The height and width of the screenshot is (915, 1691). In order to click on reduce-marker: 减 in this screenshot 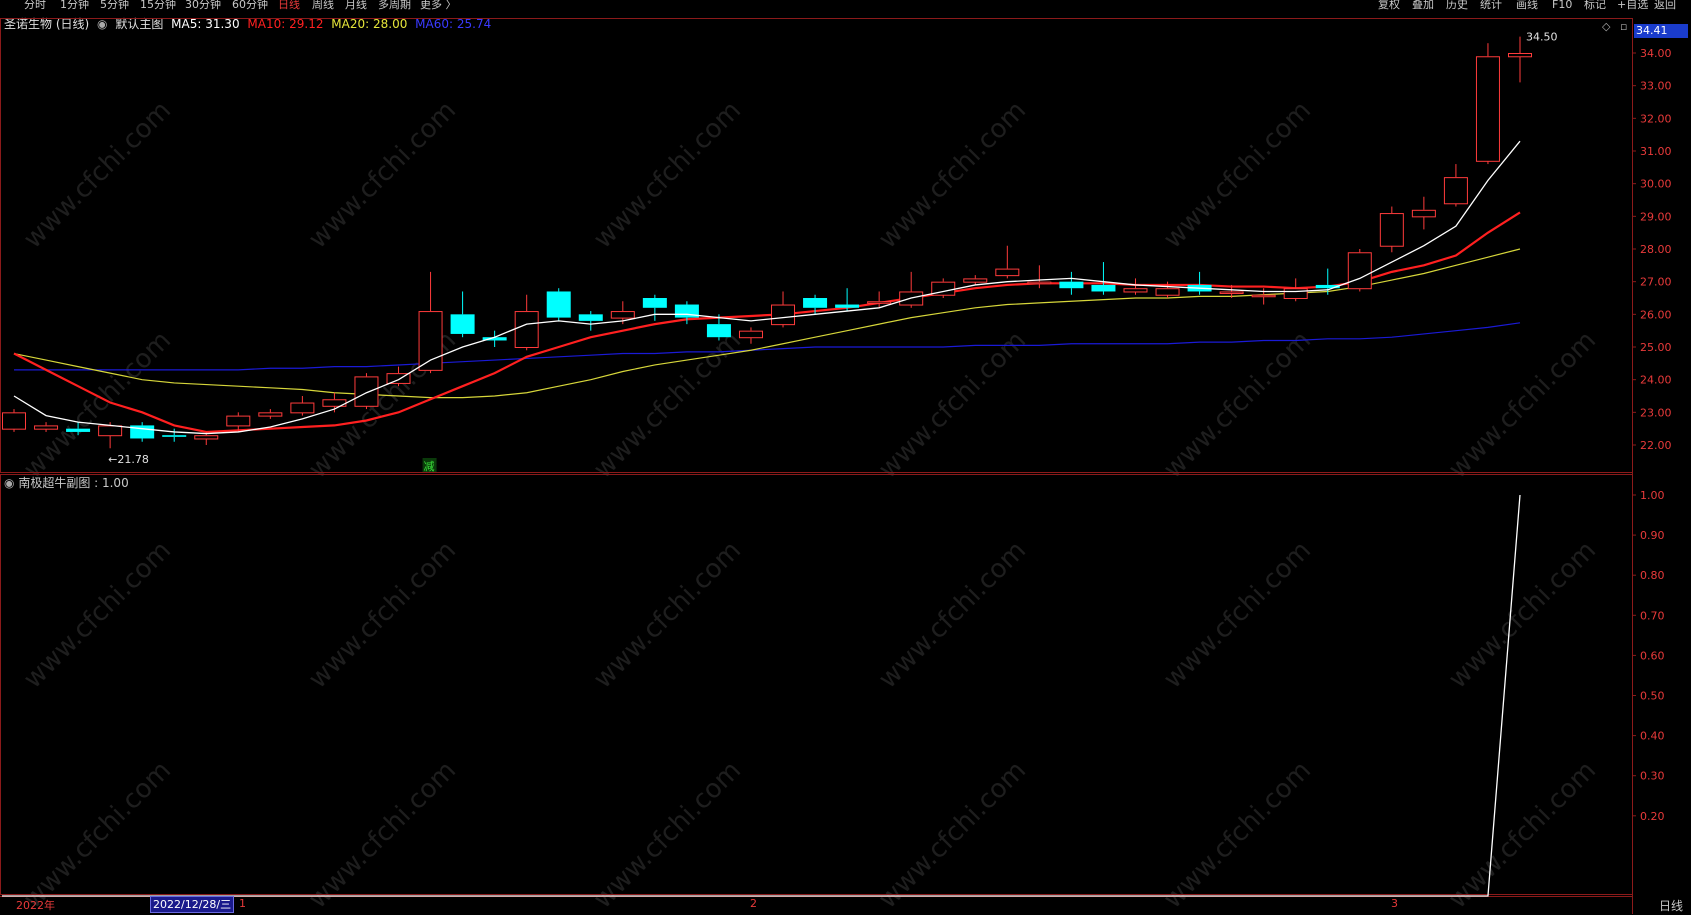, I will do `click(429, 466)`.